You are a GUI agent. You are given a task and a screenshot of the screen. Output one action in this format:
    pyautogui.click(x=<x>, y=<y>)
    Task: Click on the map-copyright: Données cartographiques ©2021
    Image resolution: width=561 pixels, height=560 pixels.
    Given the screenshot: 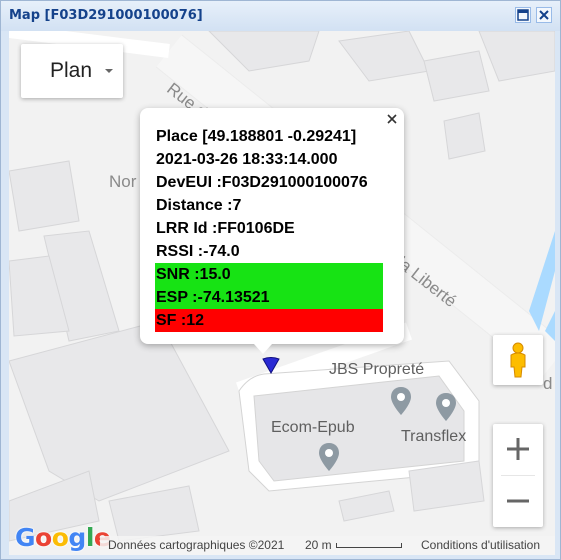 What is the action you would take?
    pyautogui.click(x=196, y=545)
    